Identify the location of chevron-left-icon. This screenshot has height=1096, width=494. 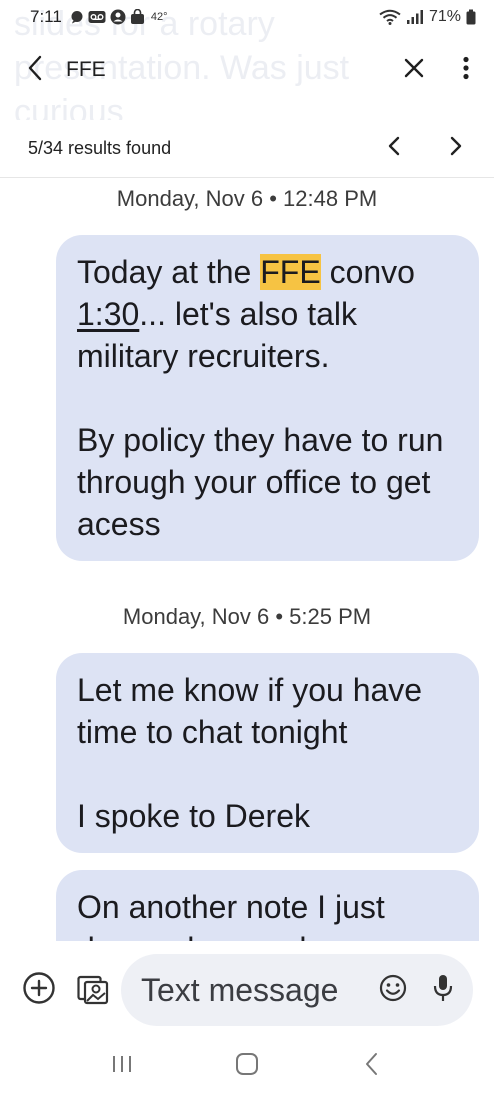
(394, 148).